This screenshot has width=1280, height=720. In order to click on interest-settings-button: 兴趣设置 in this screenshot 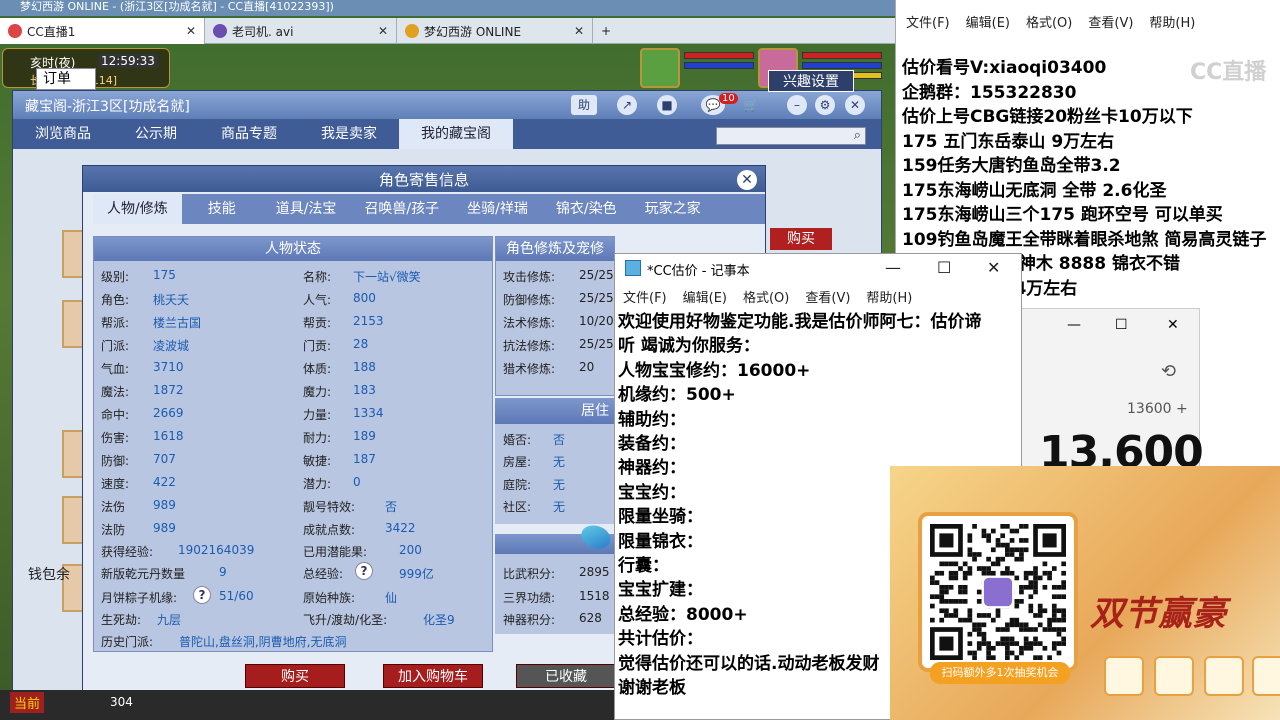, I will do `click(811, 81)`.